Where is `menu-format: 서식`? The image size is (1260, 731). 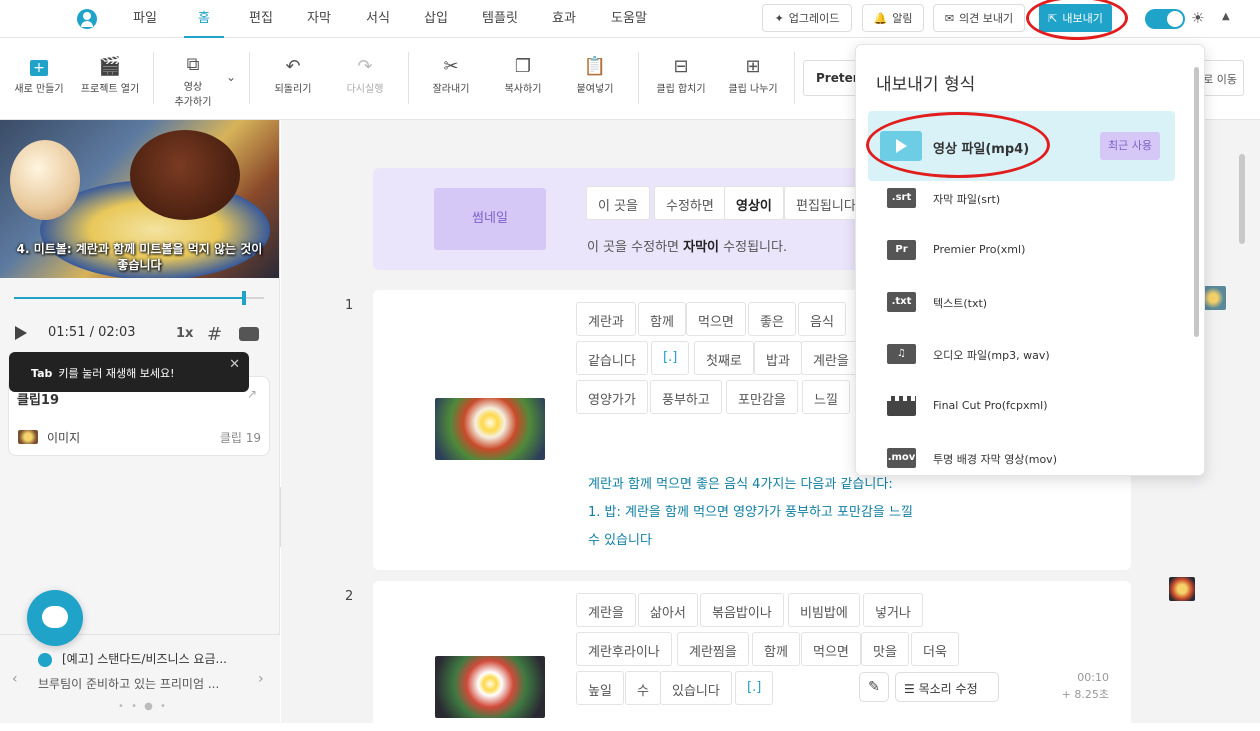 menu-format: 서식 is located at coordinates (378, 19).